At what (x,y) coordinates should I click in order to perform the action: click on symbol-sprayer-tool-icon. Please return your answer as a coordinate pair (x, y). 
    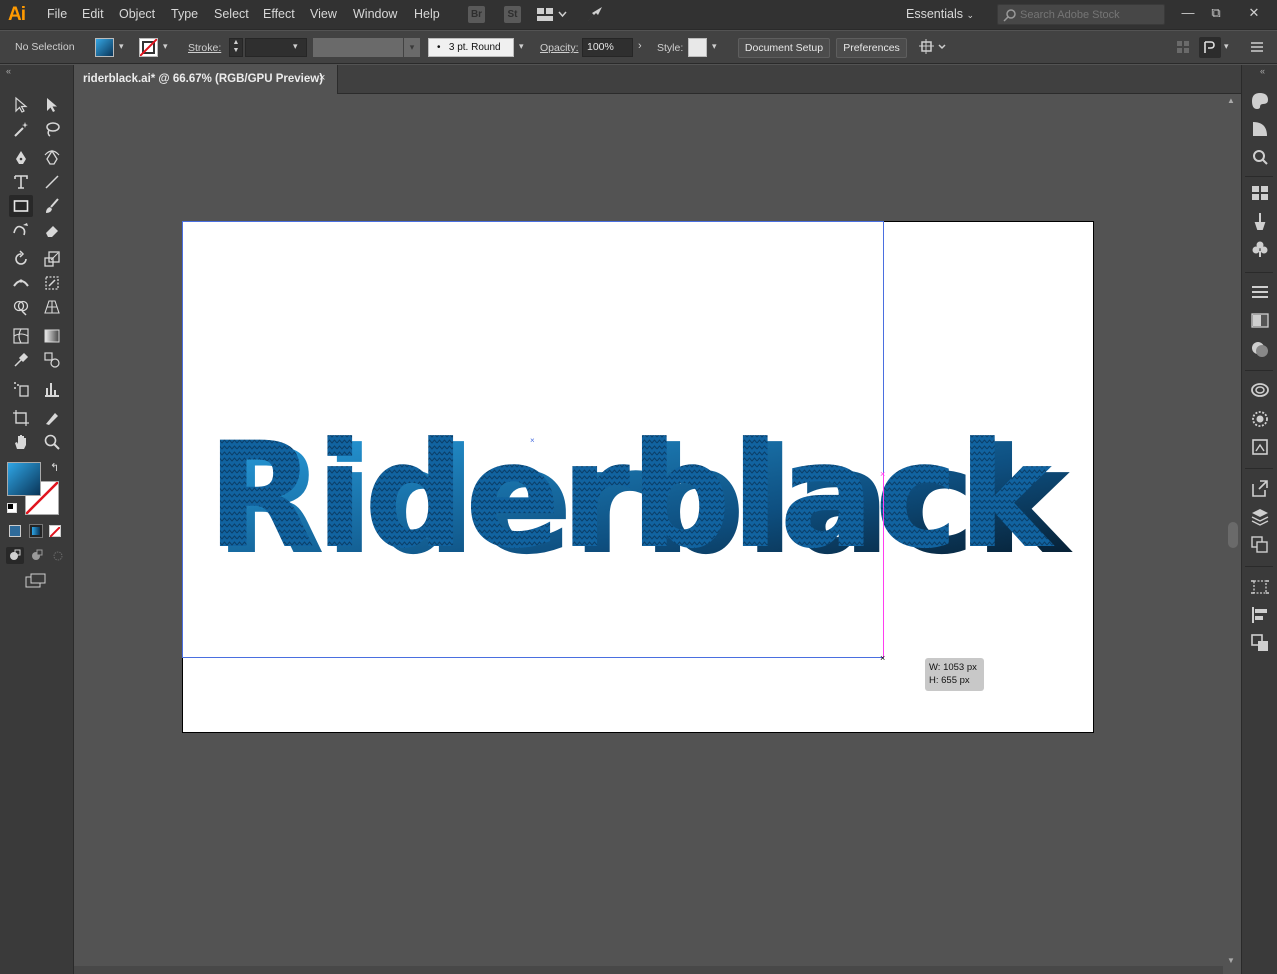
    Looking at the image, I should click on (21, 389).